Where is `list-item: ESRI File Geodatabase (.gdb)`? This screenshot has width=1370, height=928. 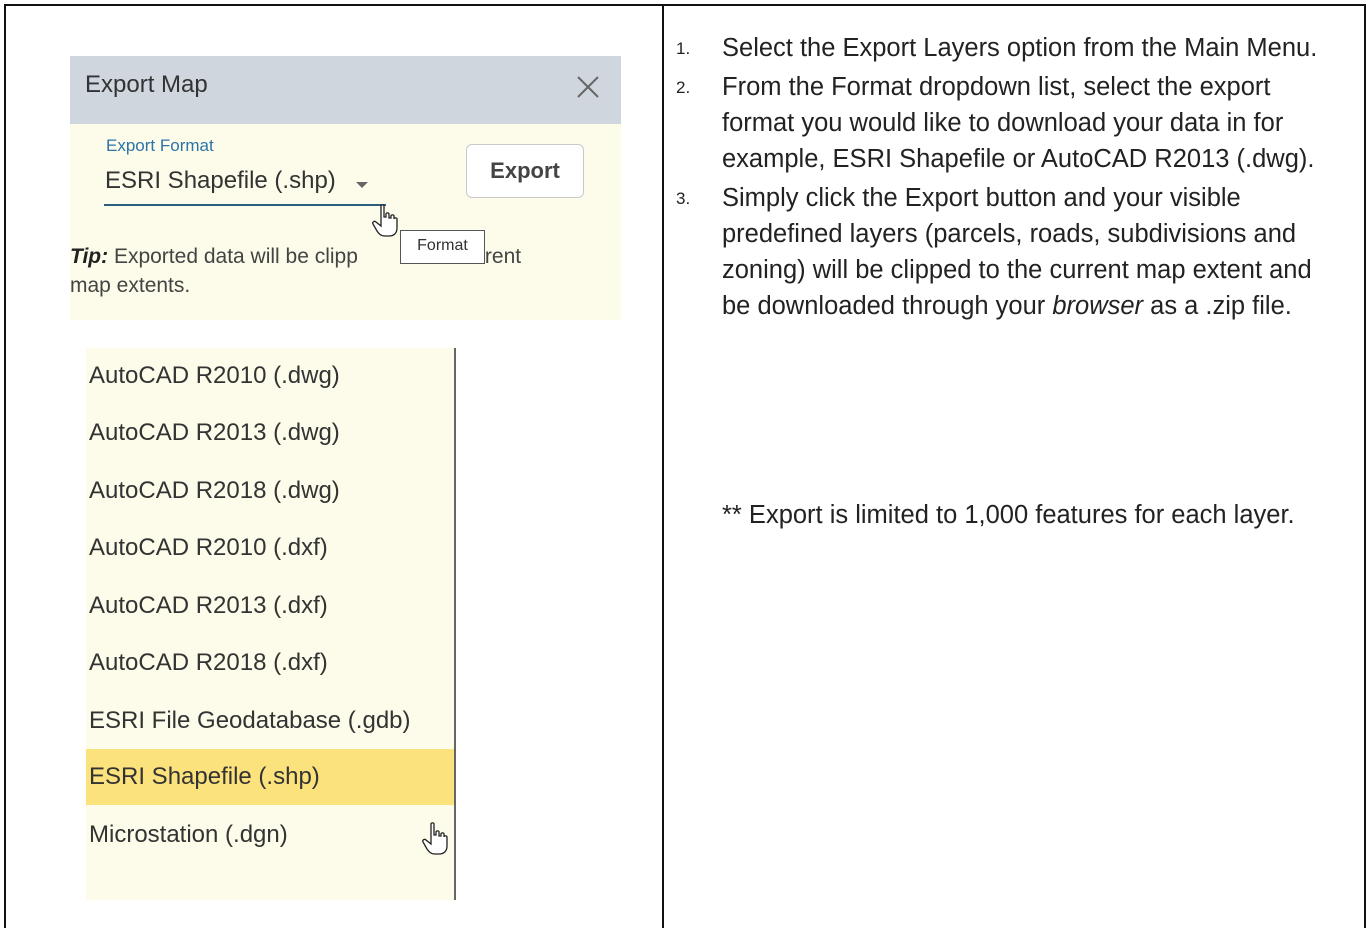
list-item: ESRI File Geodatabase (.gdb) is located at coordinates (270, 721).